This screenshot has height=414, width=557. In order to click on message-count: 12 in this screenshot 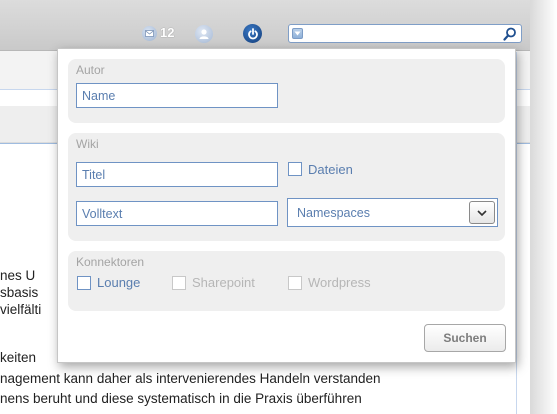, I will do `click(167, 32)`.